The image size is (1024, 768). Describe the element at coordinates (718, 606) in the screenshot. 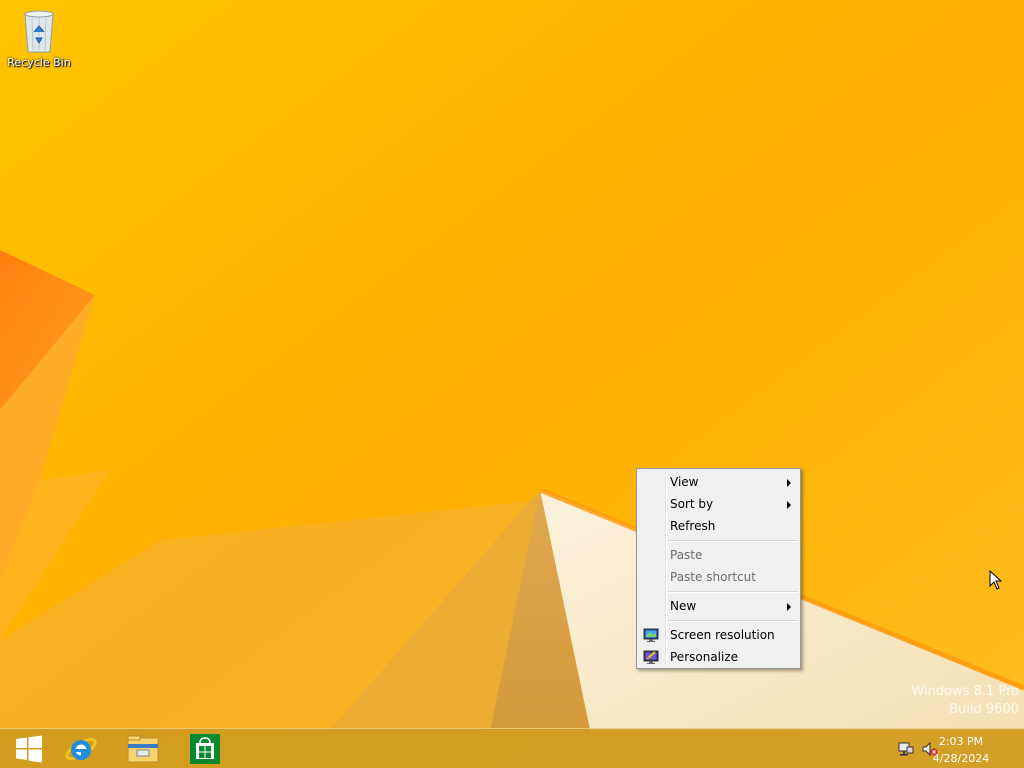

I see `menu-item-new: New` at that location.